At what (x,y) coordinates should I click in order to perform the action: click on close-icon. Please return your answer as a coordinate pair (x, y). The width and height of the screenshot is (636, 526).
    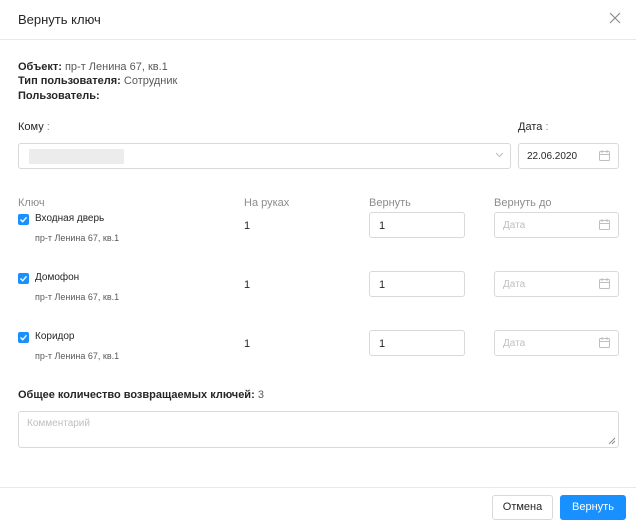
    Looking at the image, I should click on (616, 19).